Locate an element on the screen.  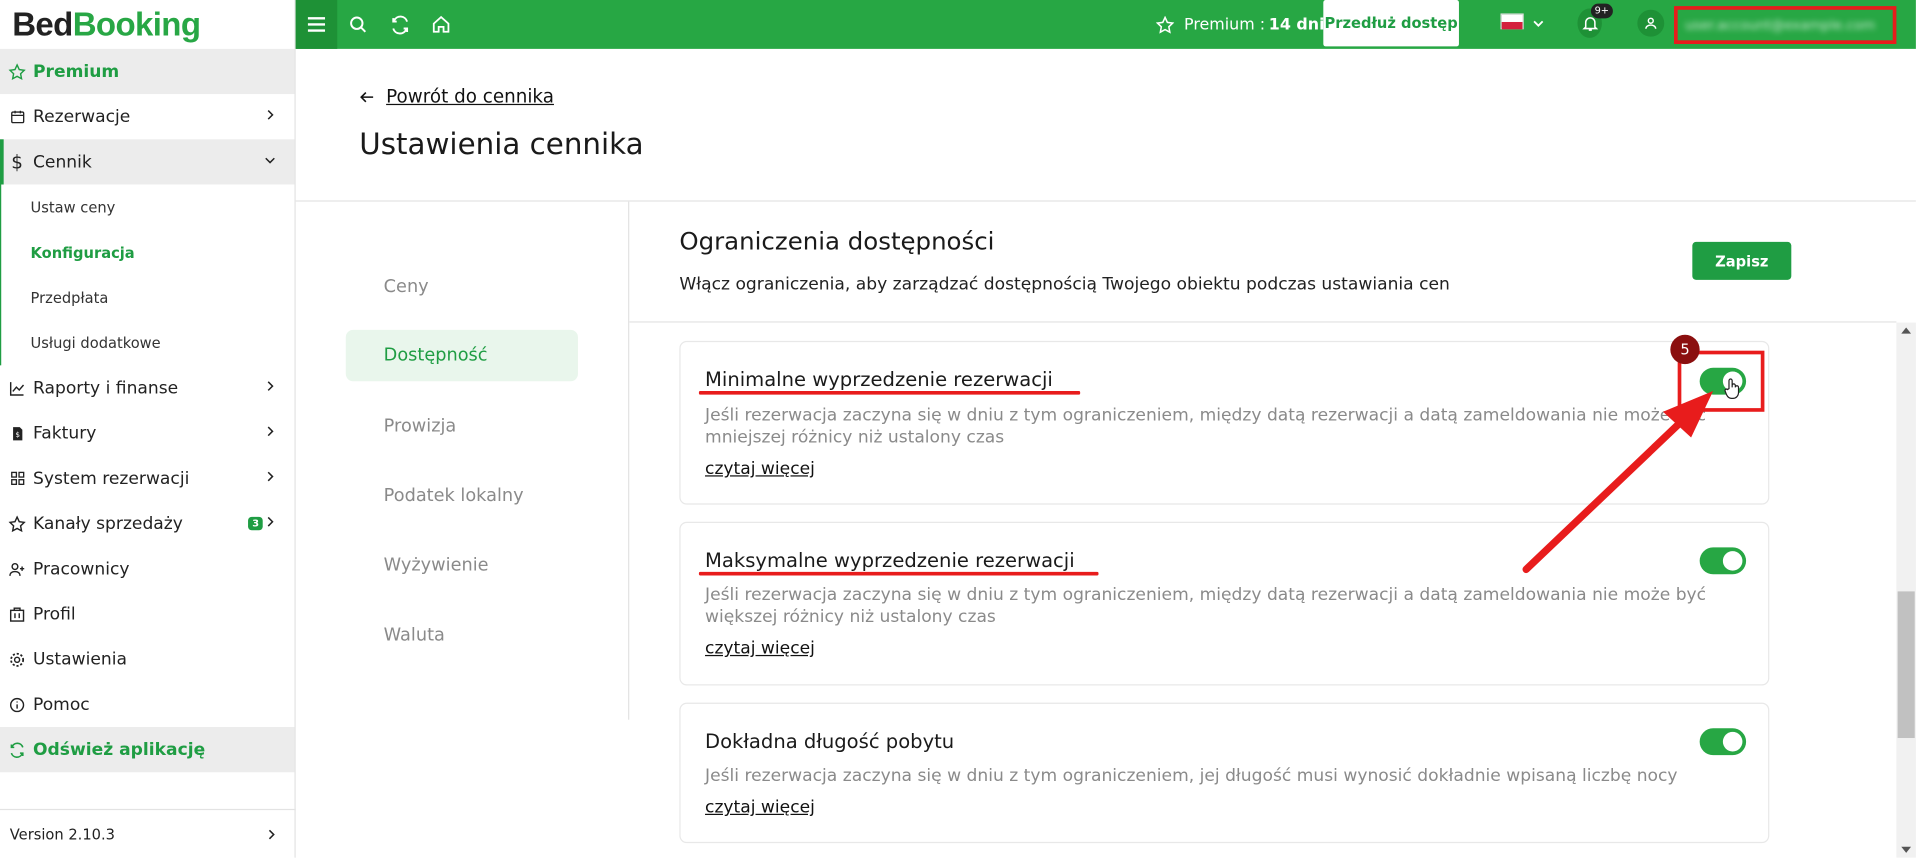
scroll-down-arrow-icon is located at coordinates (1906, 849).